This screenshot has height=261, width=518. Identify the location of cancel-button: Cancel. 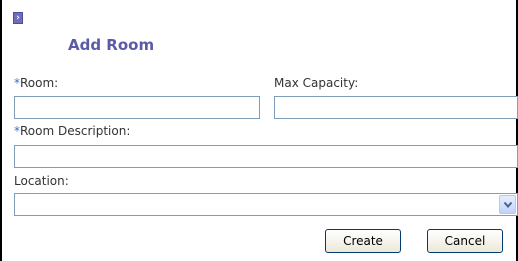
(465, 241).